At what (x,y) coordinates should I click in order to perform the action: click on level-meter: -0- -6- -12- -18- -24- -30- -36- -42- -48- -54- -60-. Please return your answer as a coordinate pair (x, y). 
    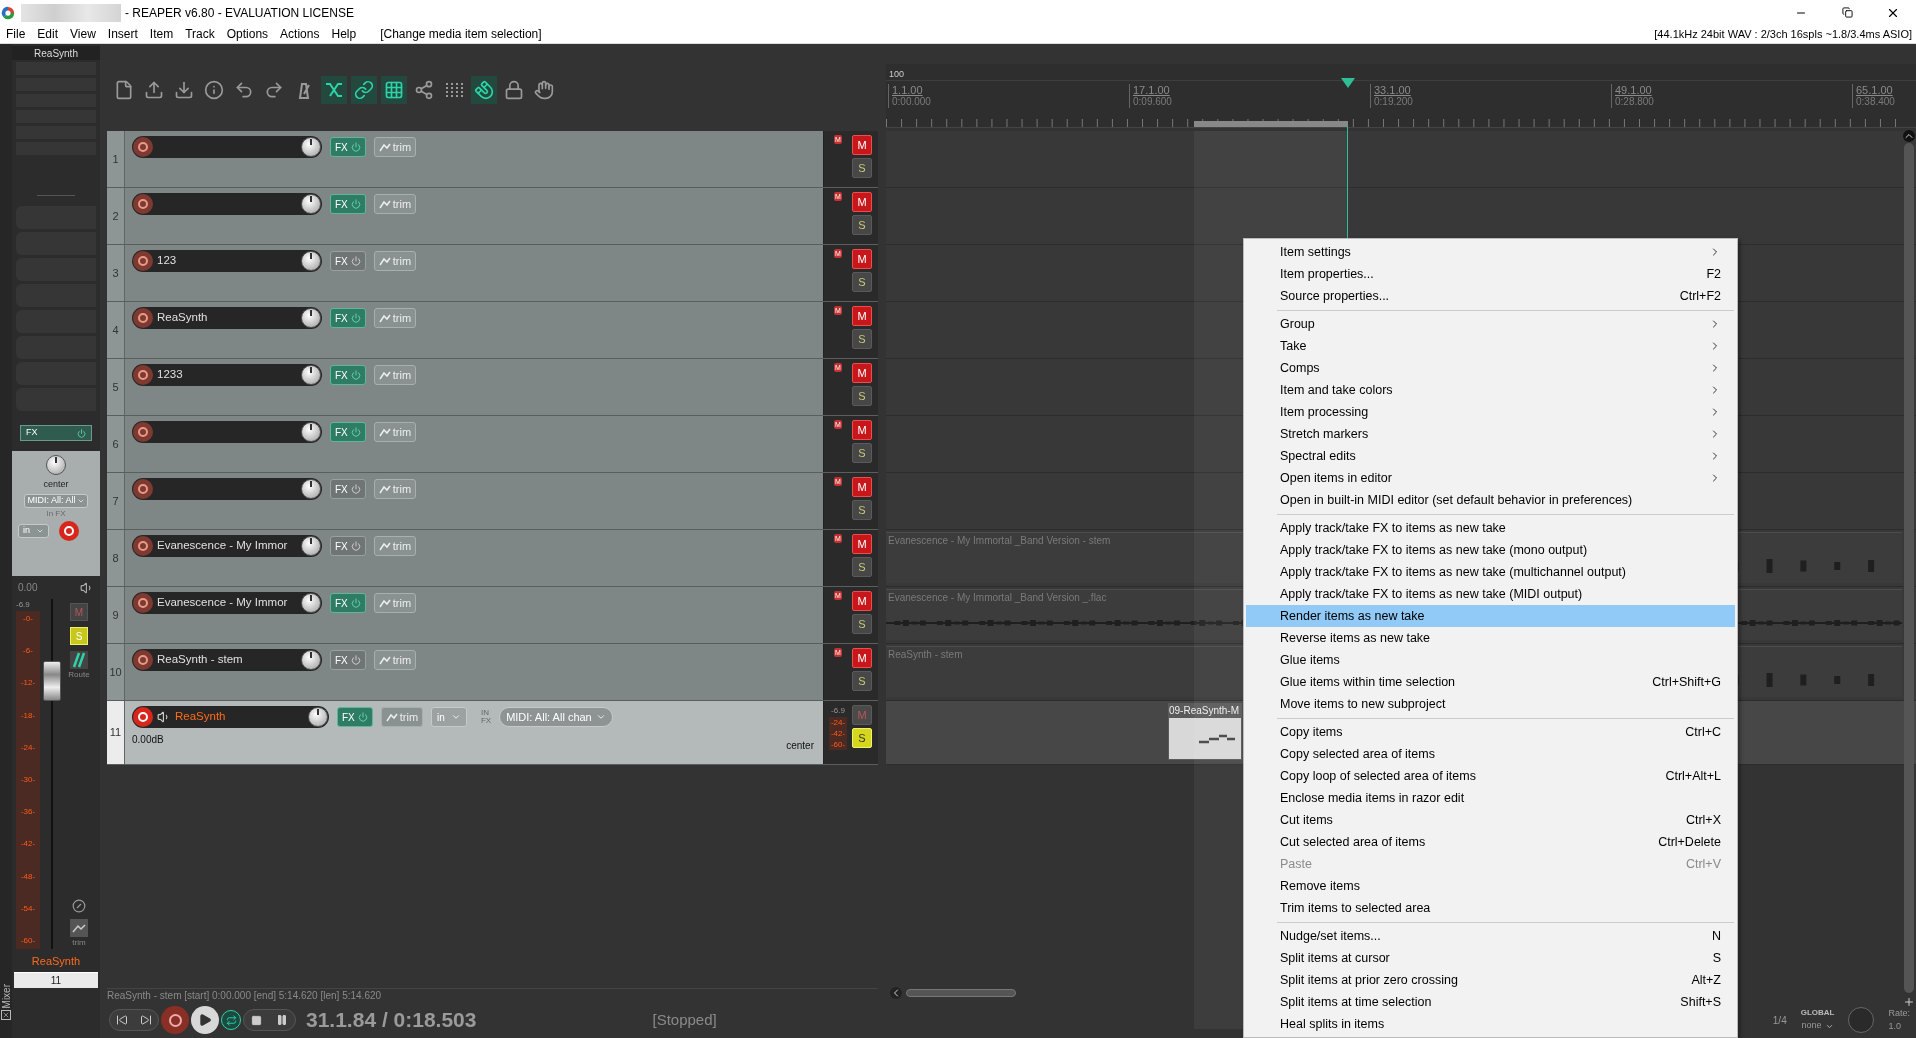
    Looking at the image, I should click on (28, 780).